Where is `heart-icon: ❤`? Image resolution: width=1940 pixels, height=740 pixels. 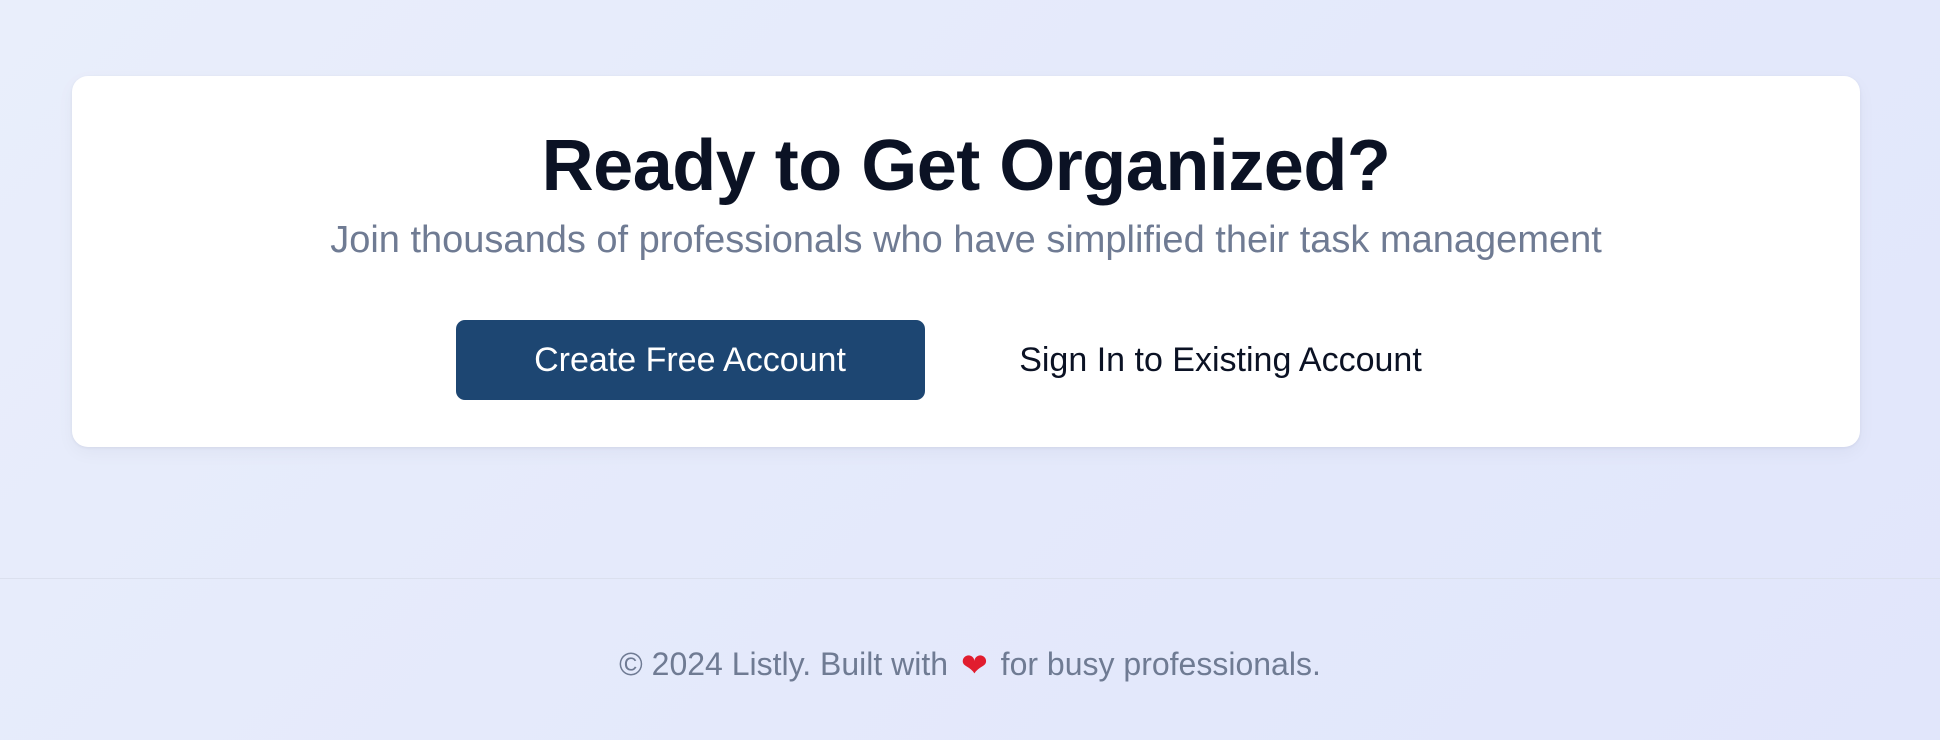
heart-icon: ❤ is located at coordinates (974, 665).